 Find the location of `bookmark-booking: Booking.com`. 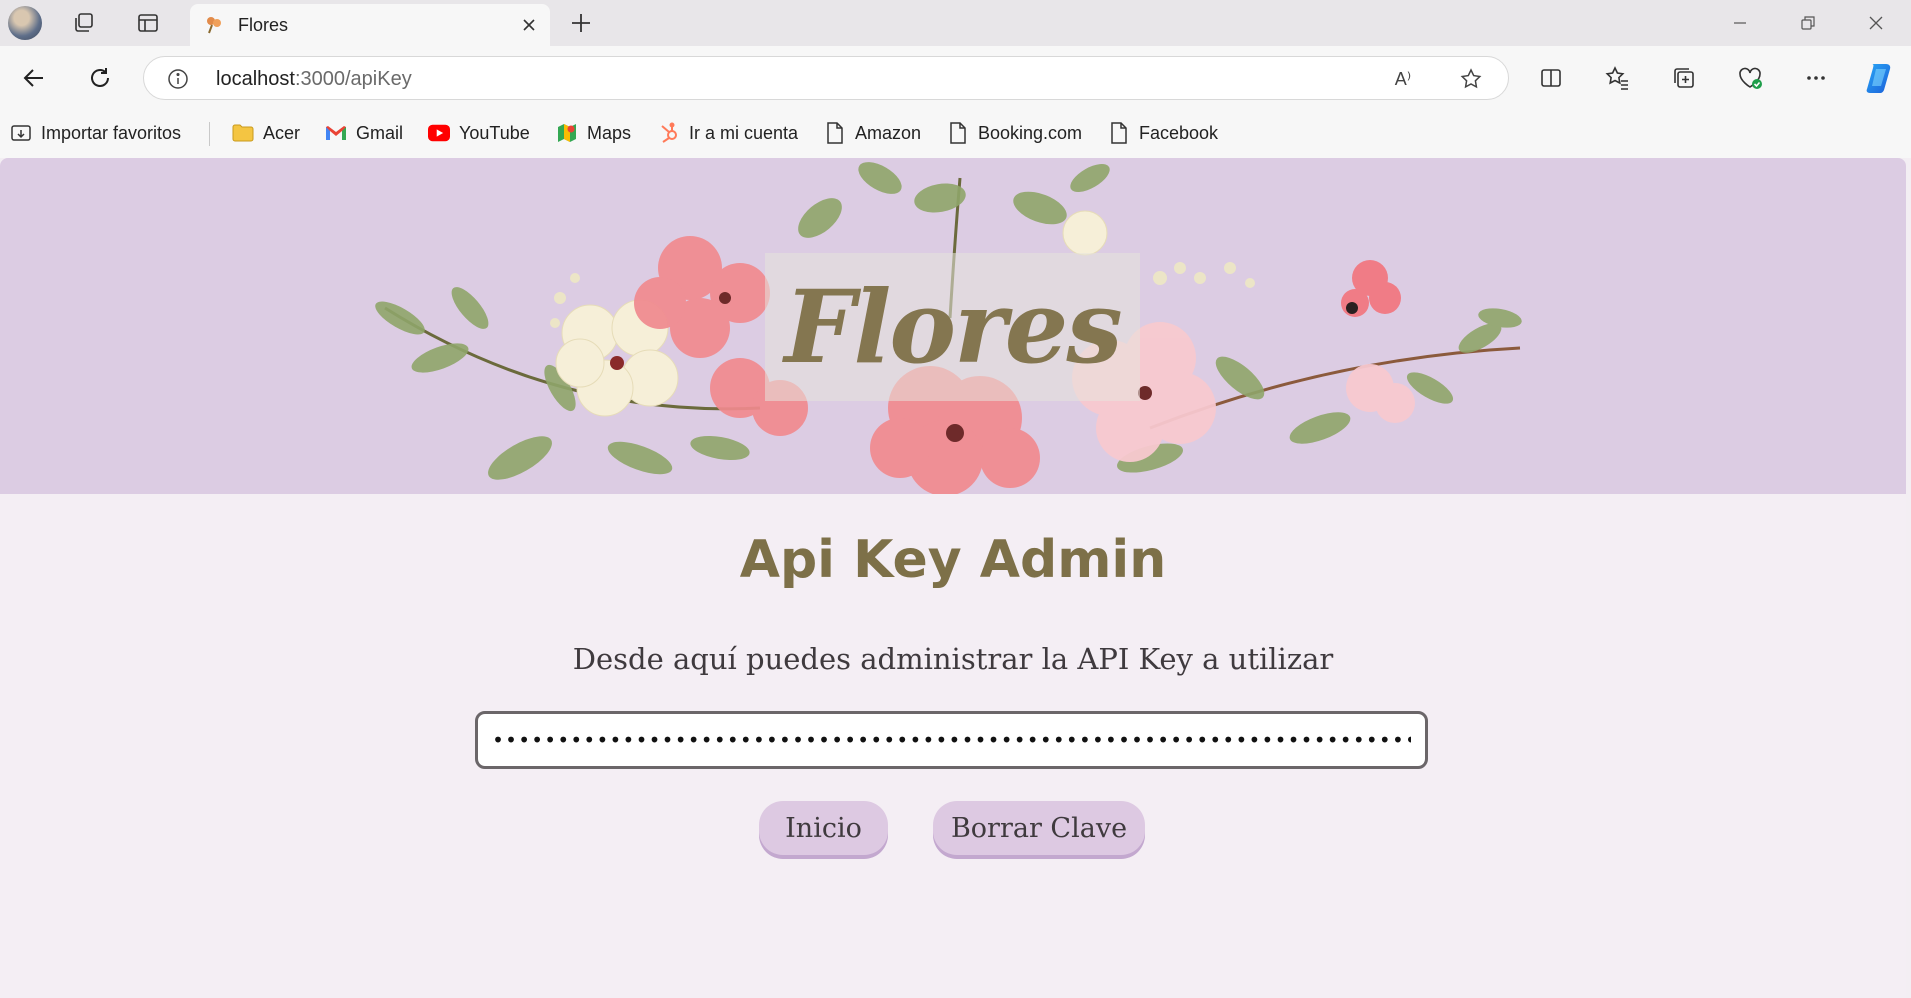

bookmark-booking: Booking.com is located at coordinates (1014, 133).